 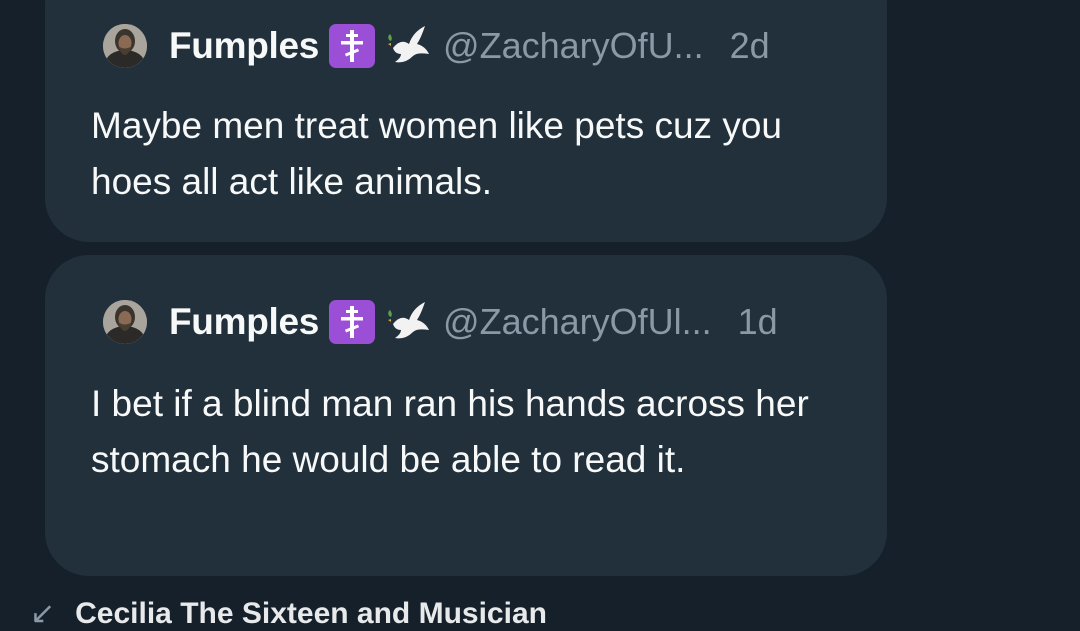 I want to click on reply-header: Fumples @ZacharyOfUl... 1d, so click(x=475, y=322).